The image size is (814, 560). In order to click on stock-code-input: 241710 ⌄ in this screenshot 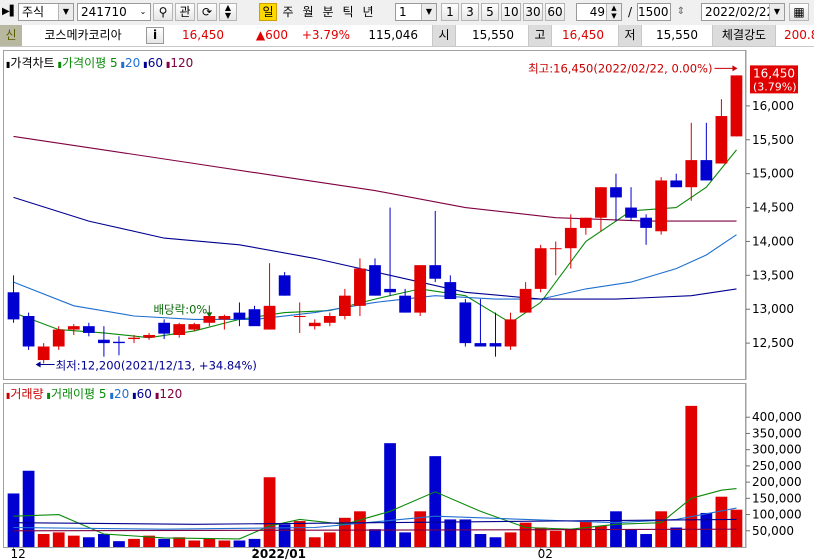, I will do `click(114, 12)`.